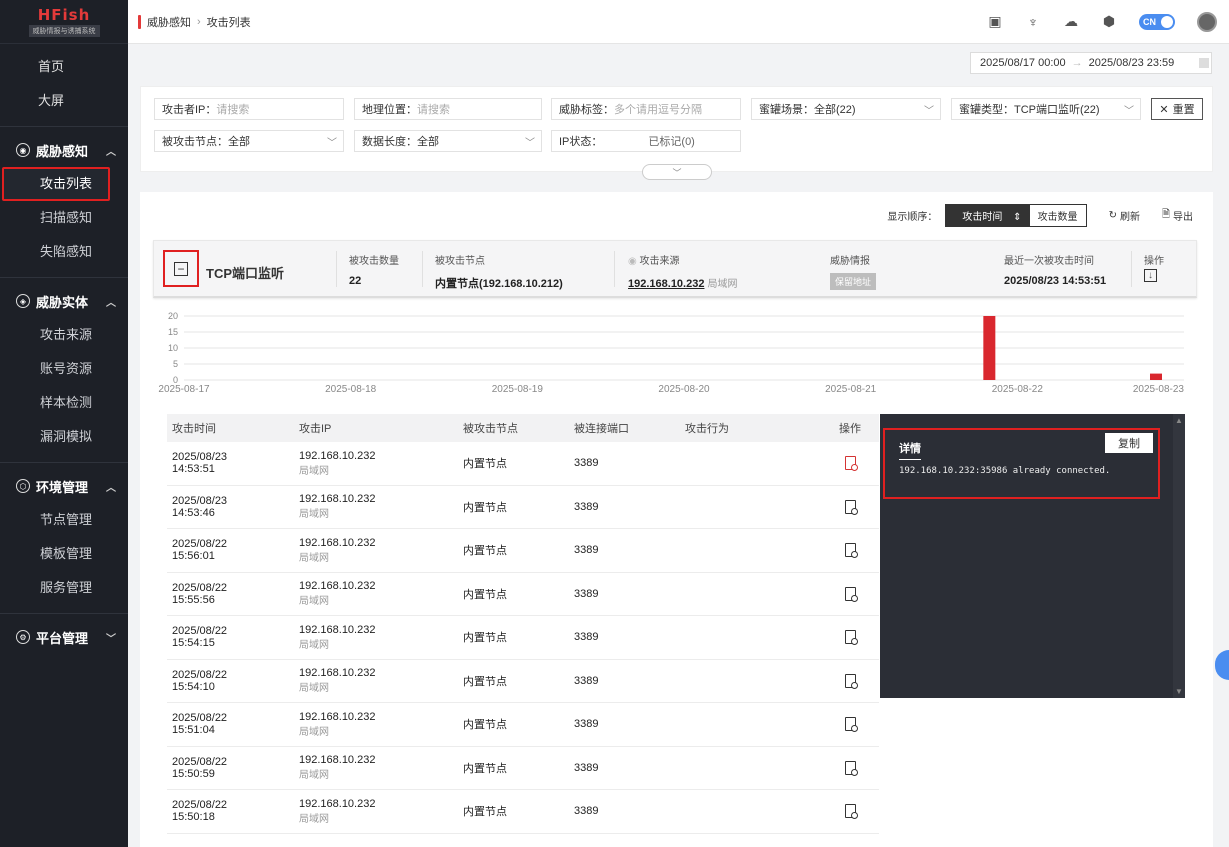 This screenshot has height=847, width=1229. I want to click on calendar-icon, so click(1204, 63).